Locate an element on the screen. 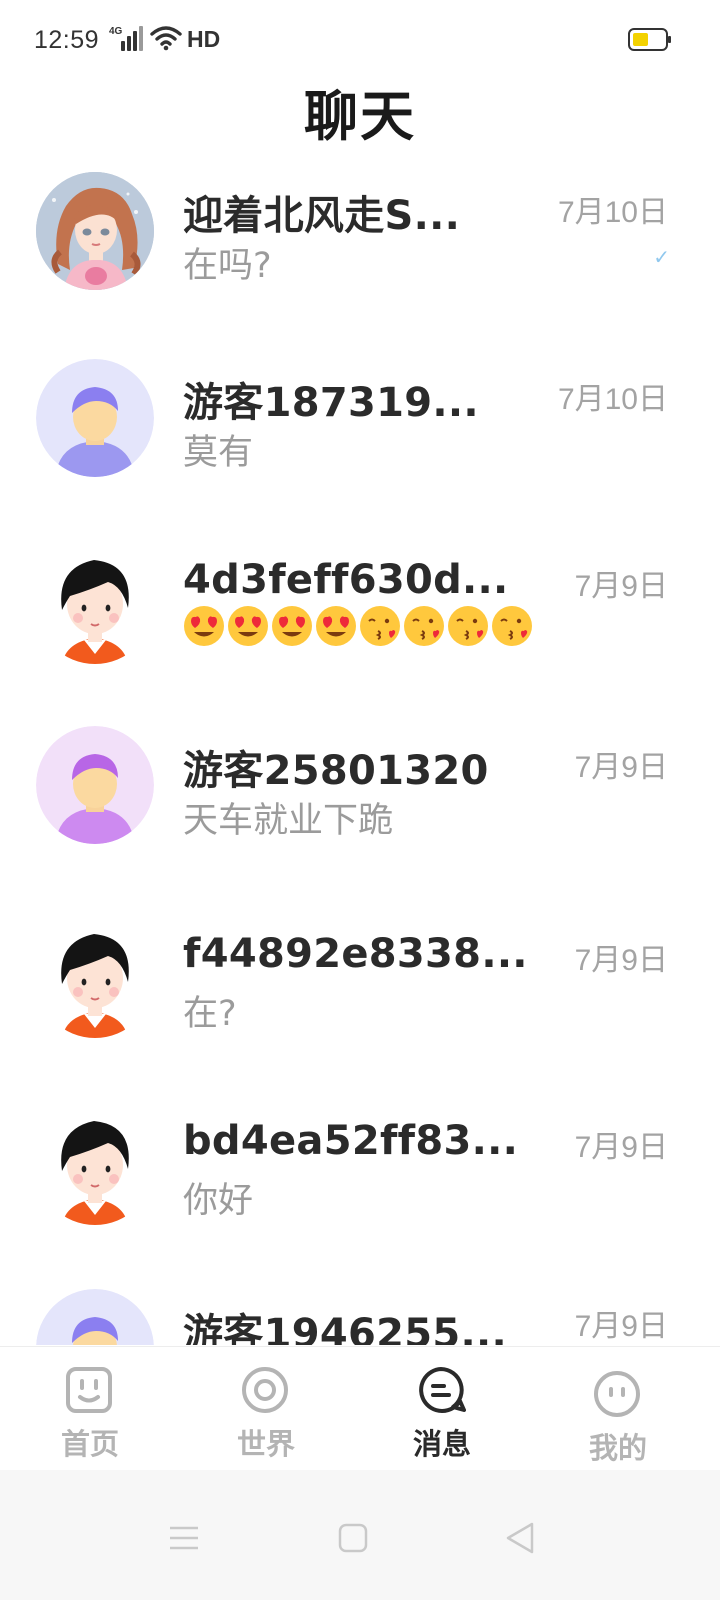 The height and width of the screenshot is (1600, 720). chat-list-item: bd4ea52ff83... 你好 7月9日 is located at coordinates (360, 1193).